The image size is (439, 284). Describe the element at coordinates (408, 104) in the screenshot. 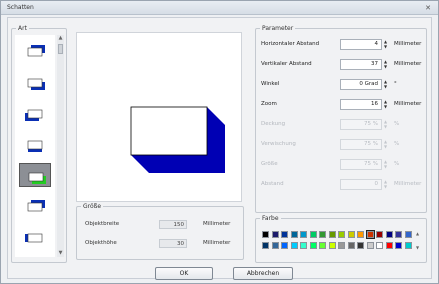

I see `param-unit-3: Millimeter` at that location.